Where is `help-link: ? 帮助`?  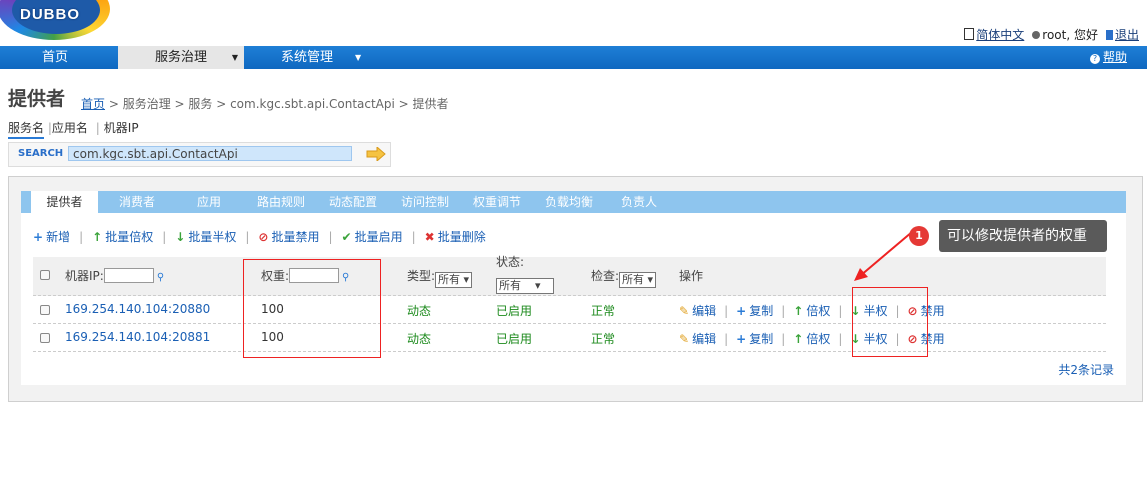 help-link: ? 帮助 is located at coordinates (1108, 57).